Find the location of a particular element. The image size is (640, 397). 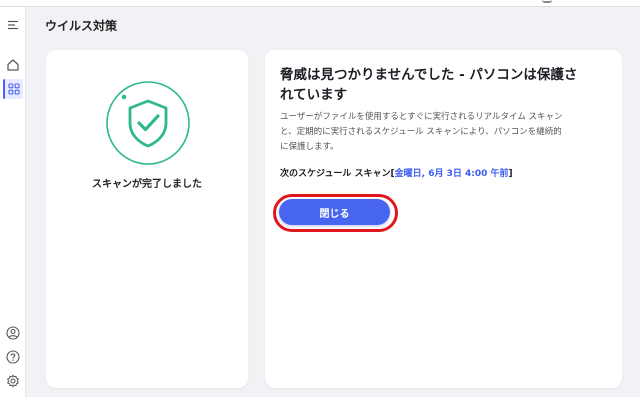

shield-check-icon is located at coordinates (148, 123).